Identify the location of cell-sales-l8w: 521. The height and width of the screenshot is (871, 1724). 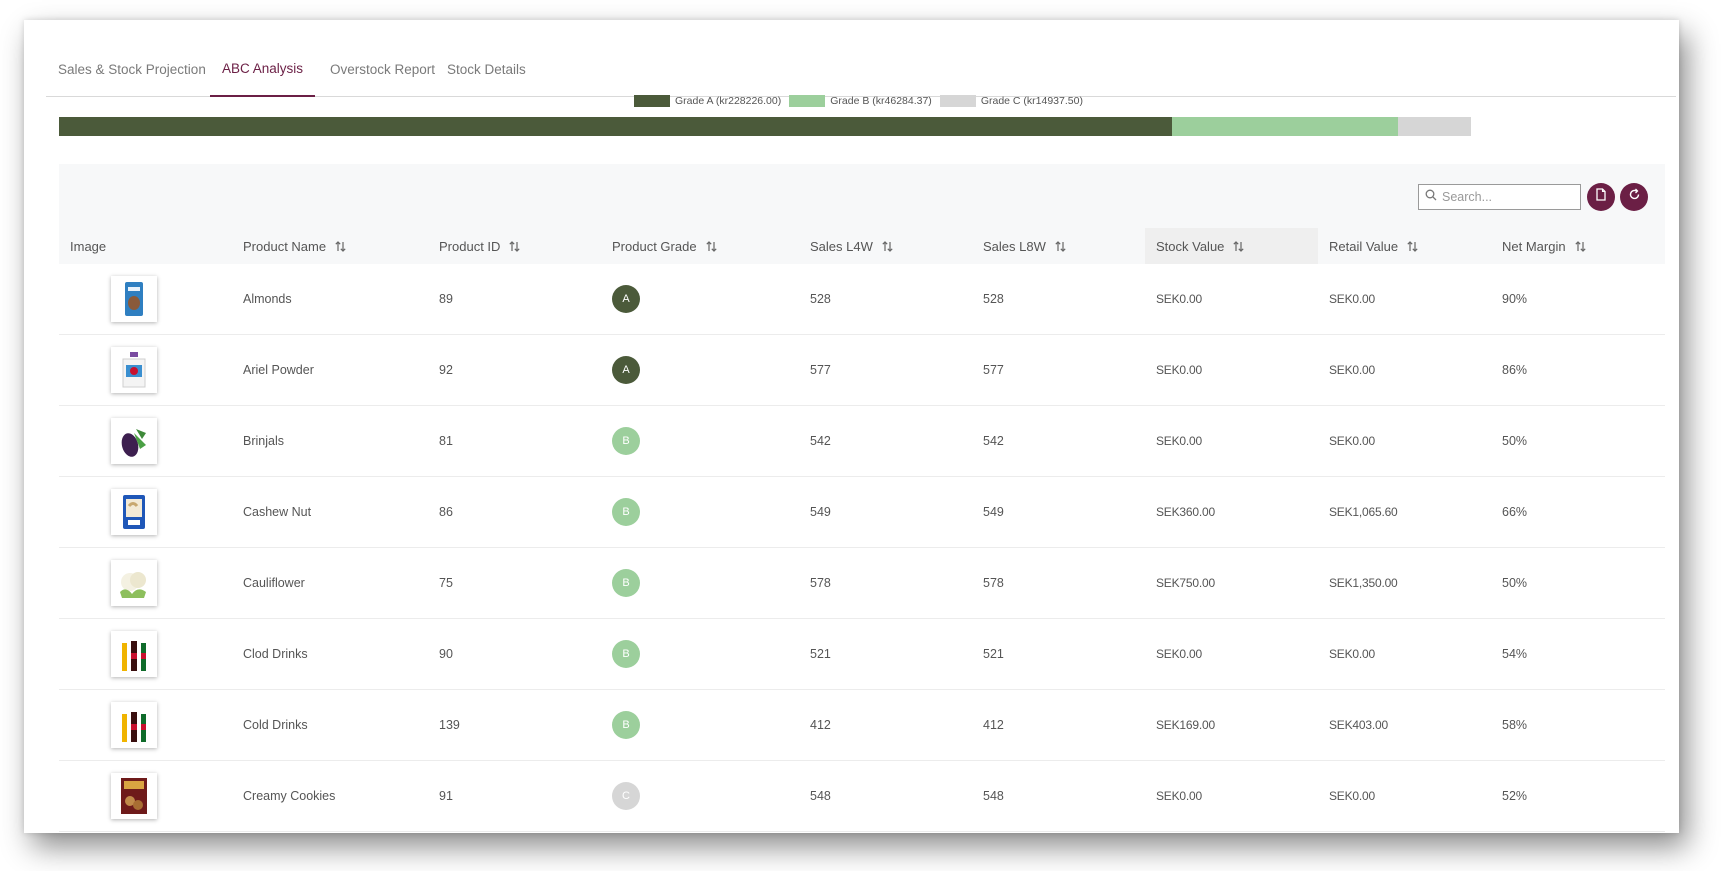
(1058, 654).